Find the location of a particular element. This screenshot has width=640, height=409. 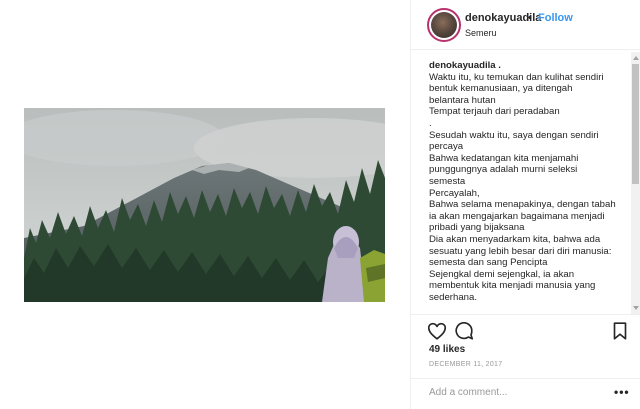

caption-line: percaya is located at coordinates (446, 147).